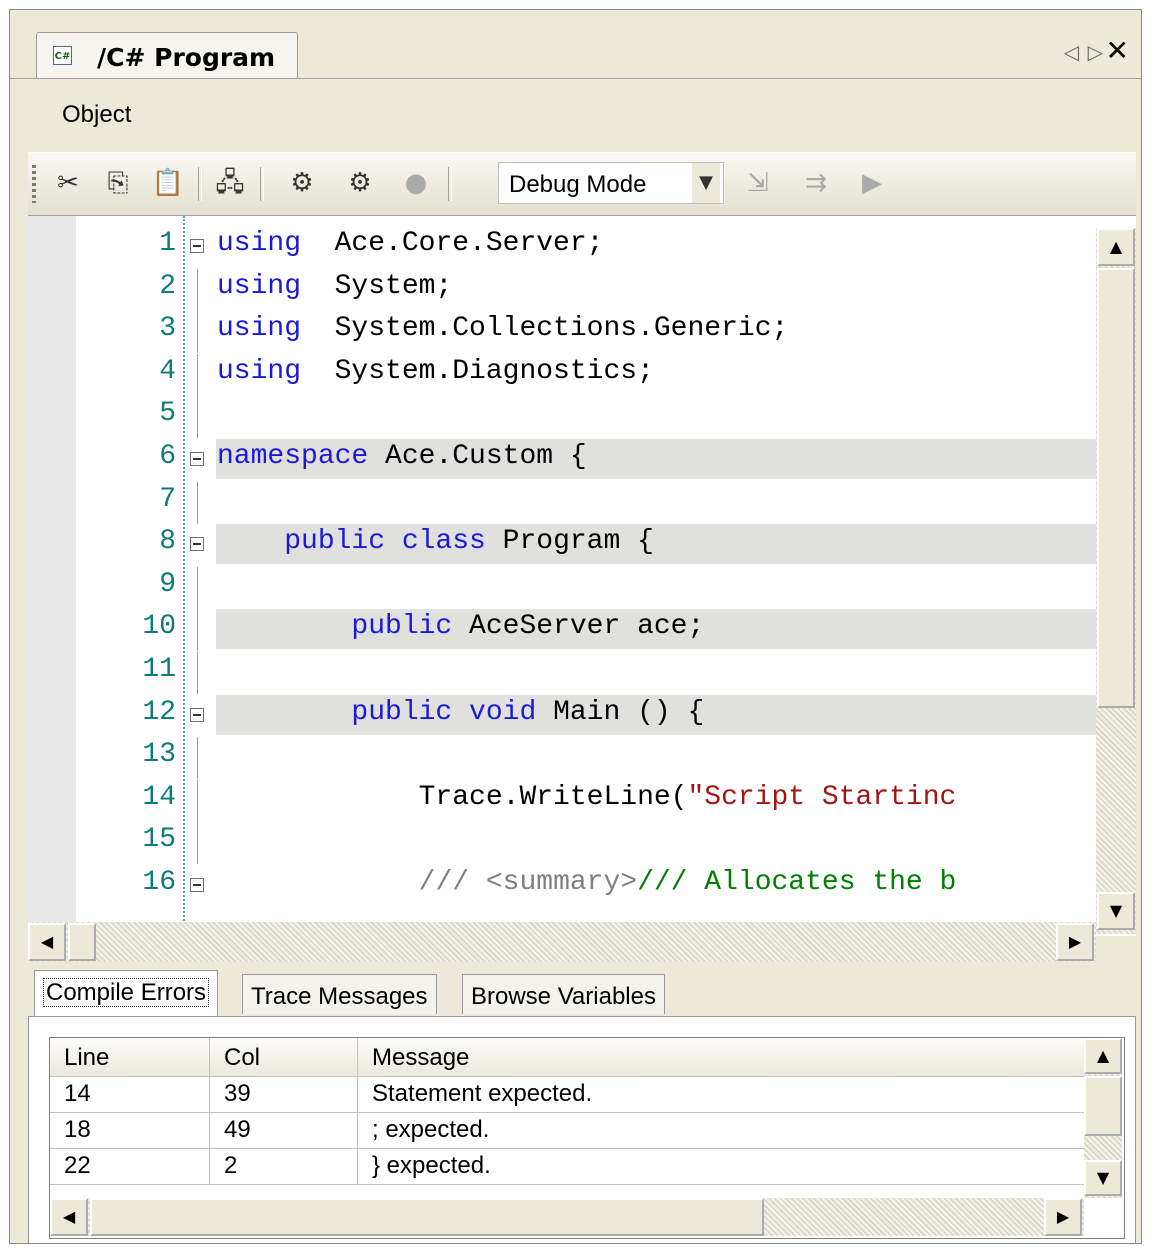  Describe the element at coordinates (706, 183) in the screenshot. I see `chevron-down-icon: ▼` at that location.